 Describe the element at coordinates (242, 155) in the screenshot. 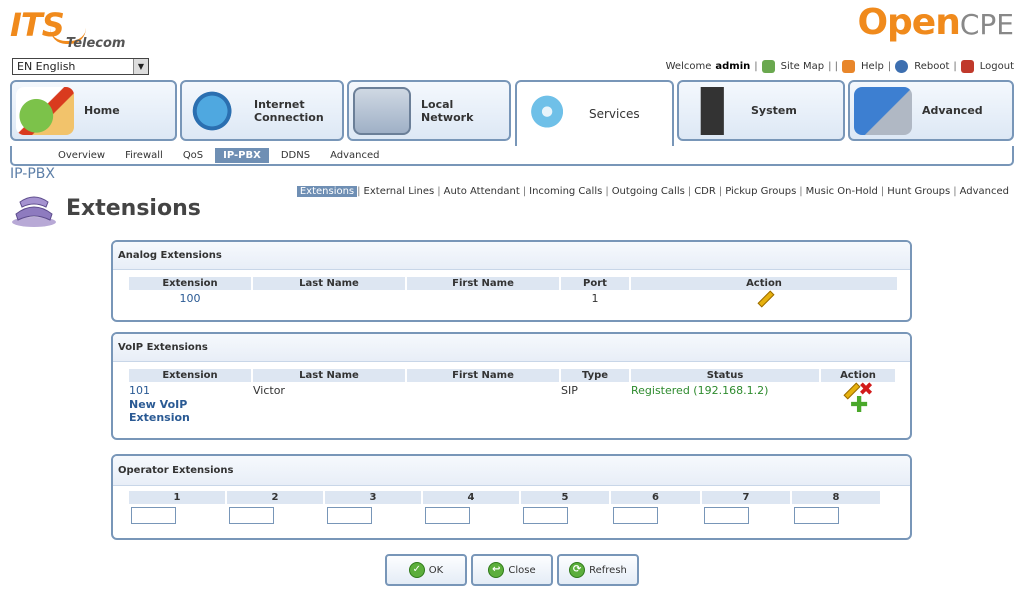

I see `subnav-ip-pbx: IP-PBX` at that location.